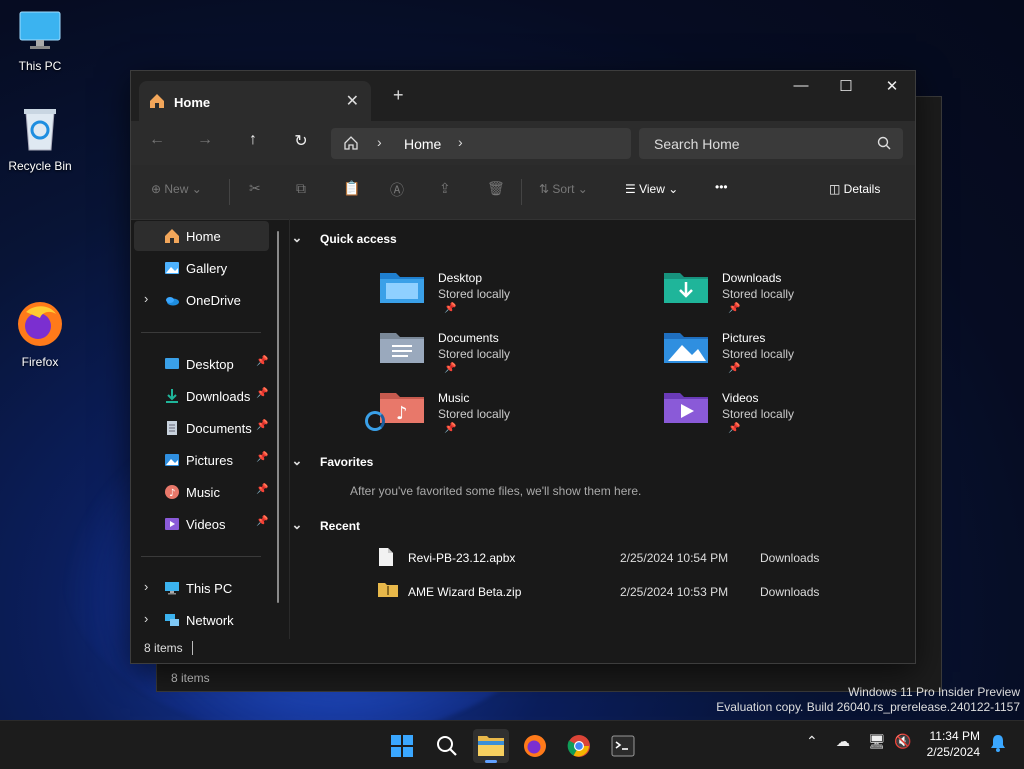 This screenshot has width=1024, height=769. What do you see at coordinates (301, 188) in the screenshot?
I see `copy-icon: ⧉` at bounding box center [301, 188].